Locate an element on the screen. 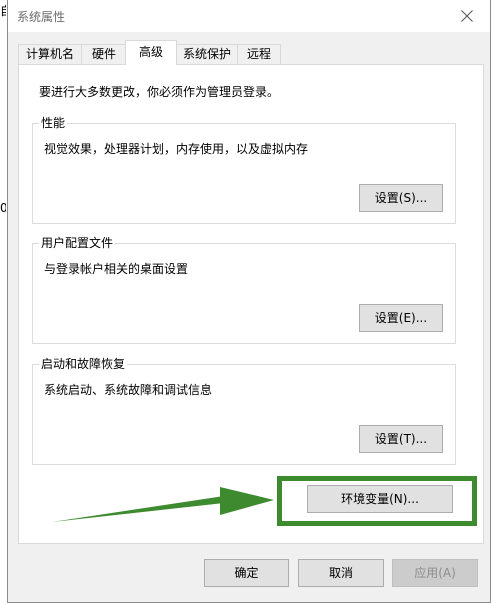 The height and width of the screenshot is (605, 493). close-button is located at coordinates (467, 16).